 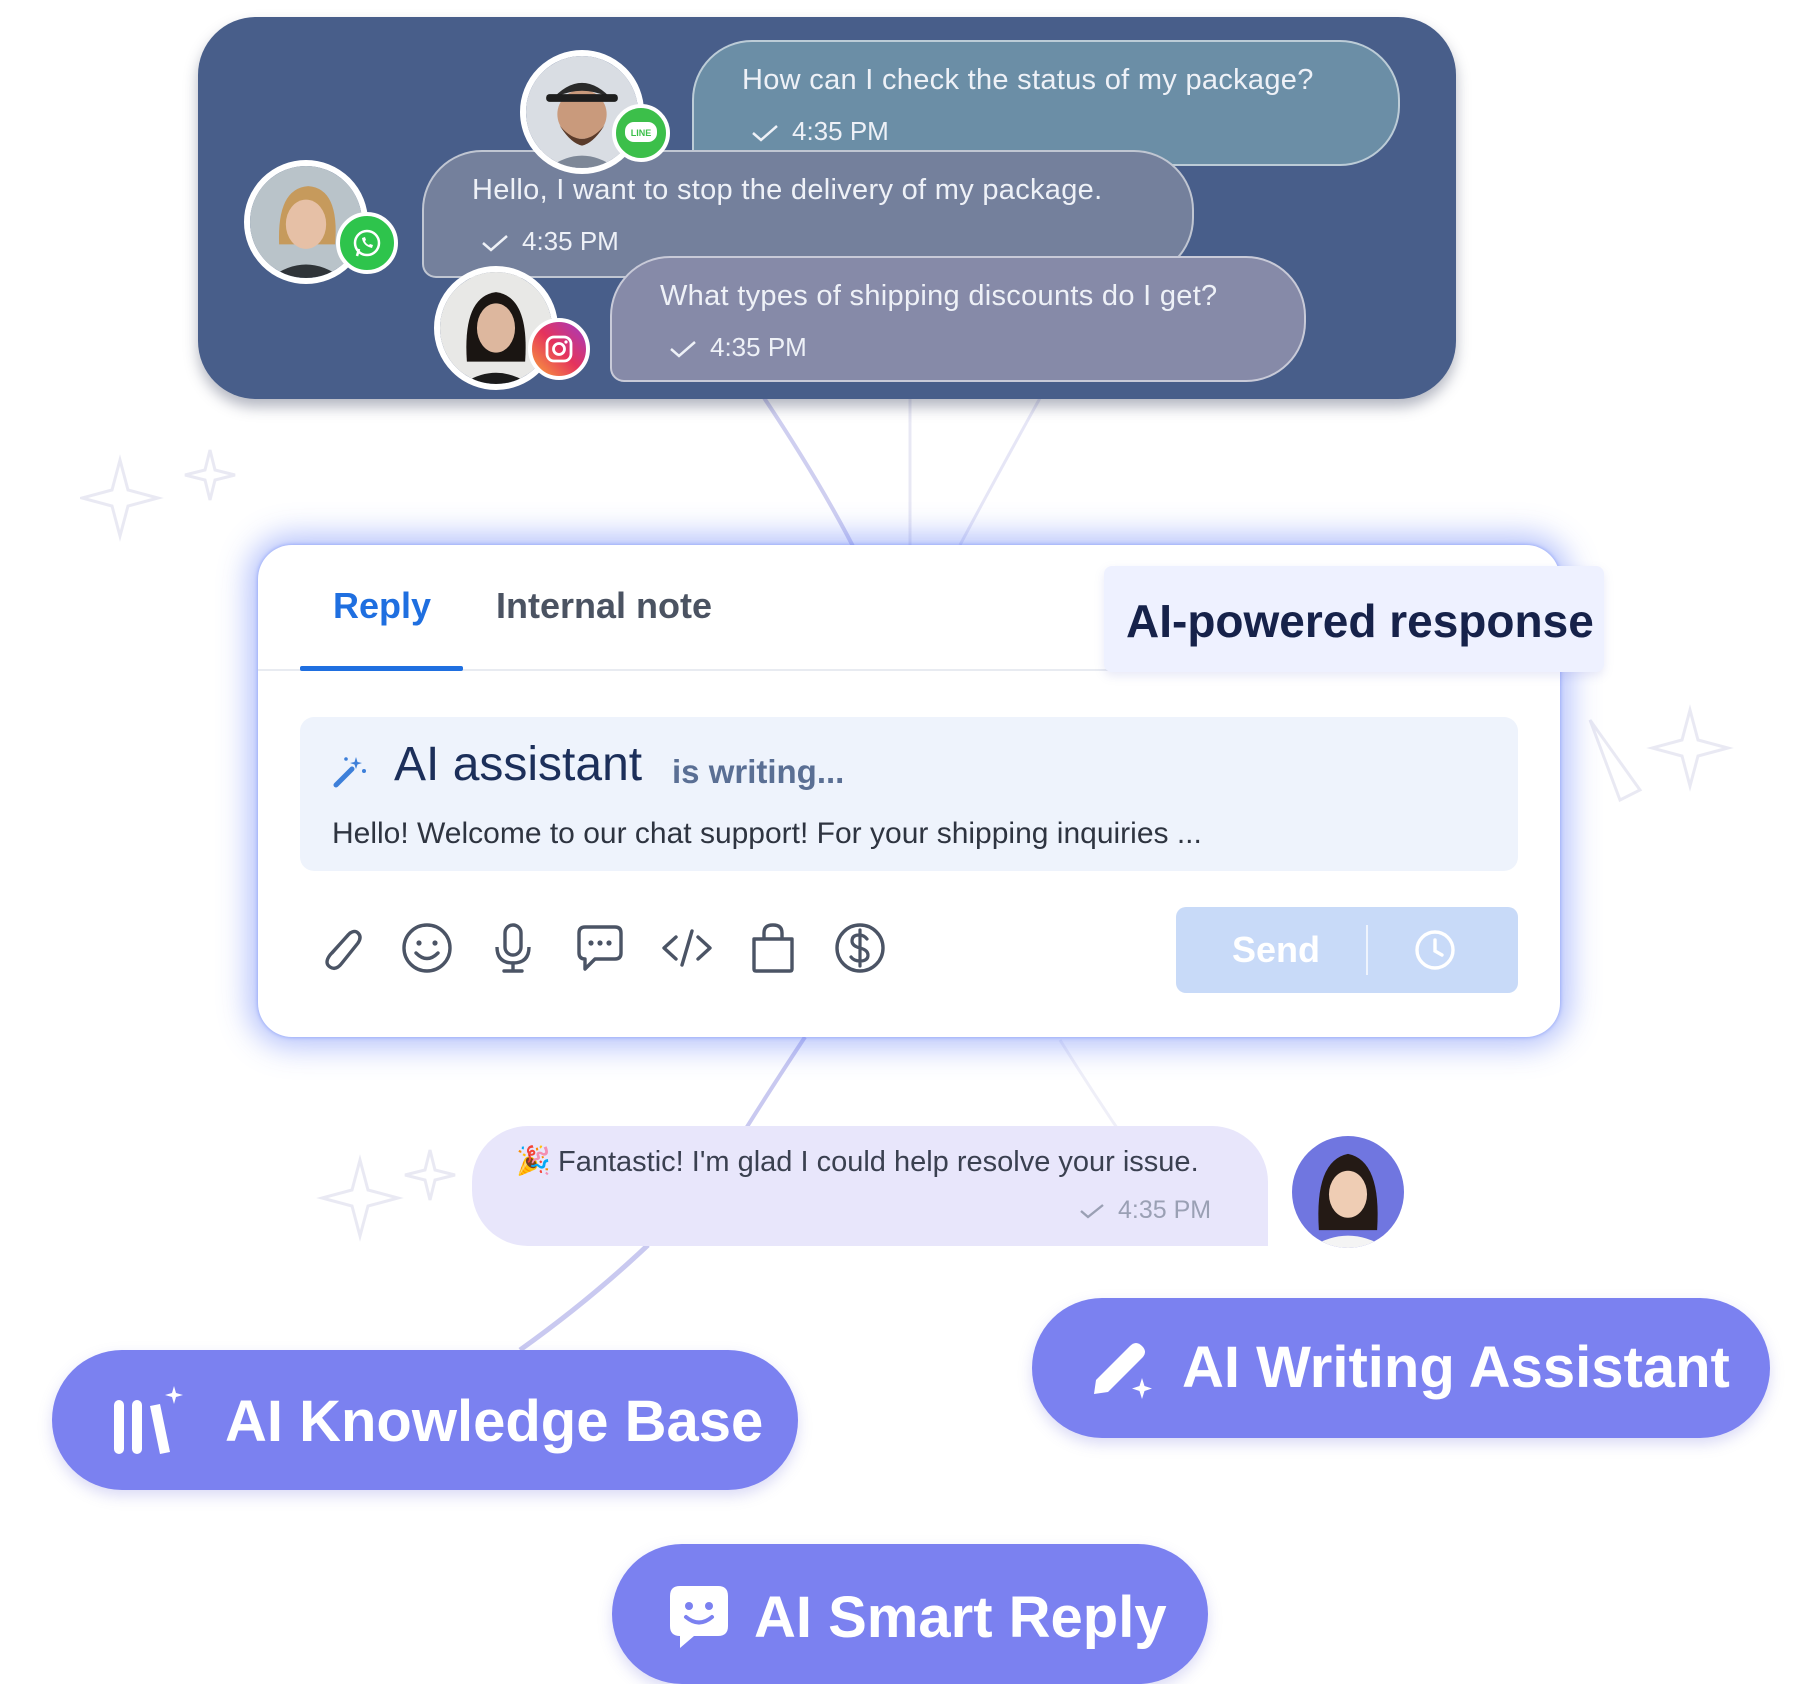 I want to click on ai-powered-callout: AI-powered response, so click(x=1354, y=619).